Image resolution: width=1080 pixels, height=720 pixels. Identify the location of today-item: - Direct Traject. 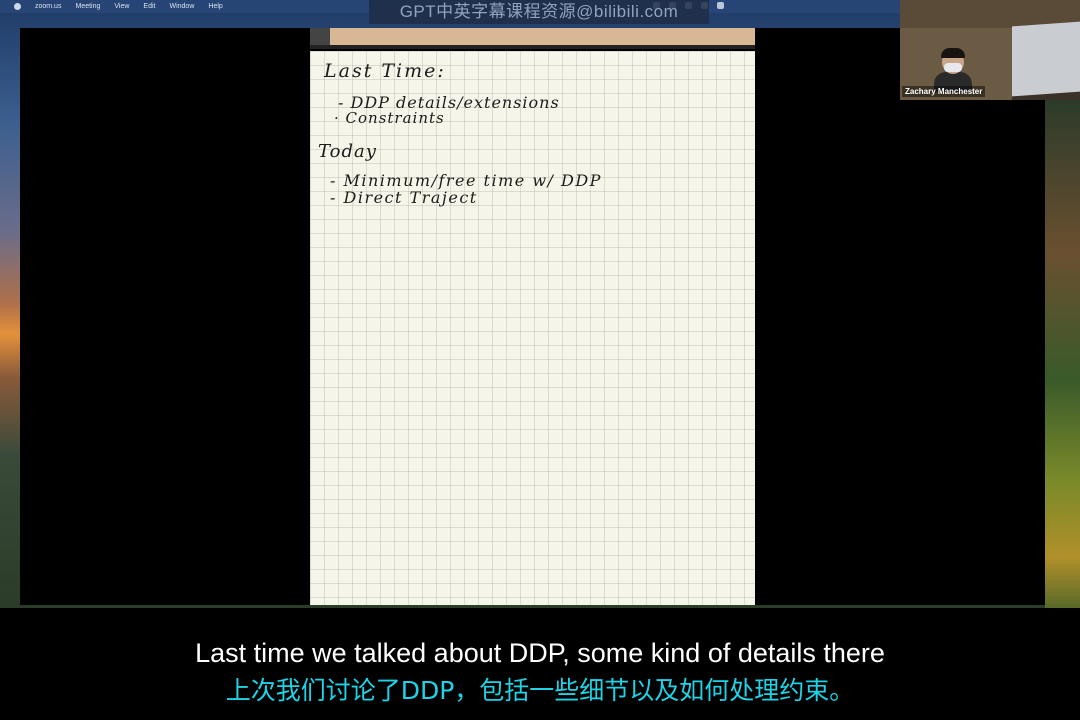
(404, 197).